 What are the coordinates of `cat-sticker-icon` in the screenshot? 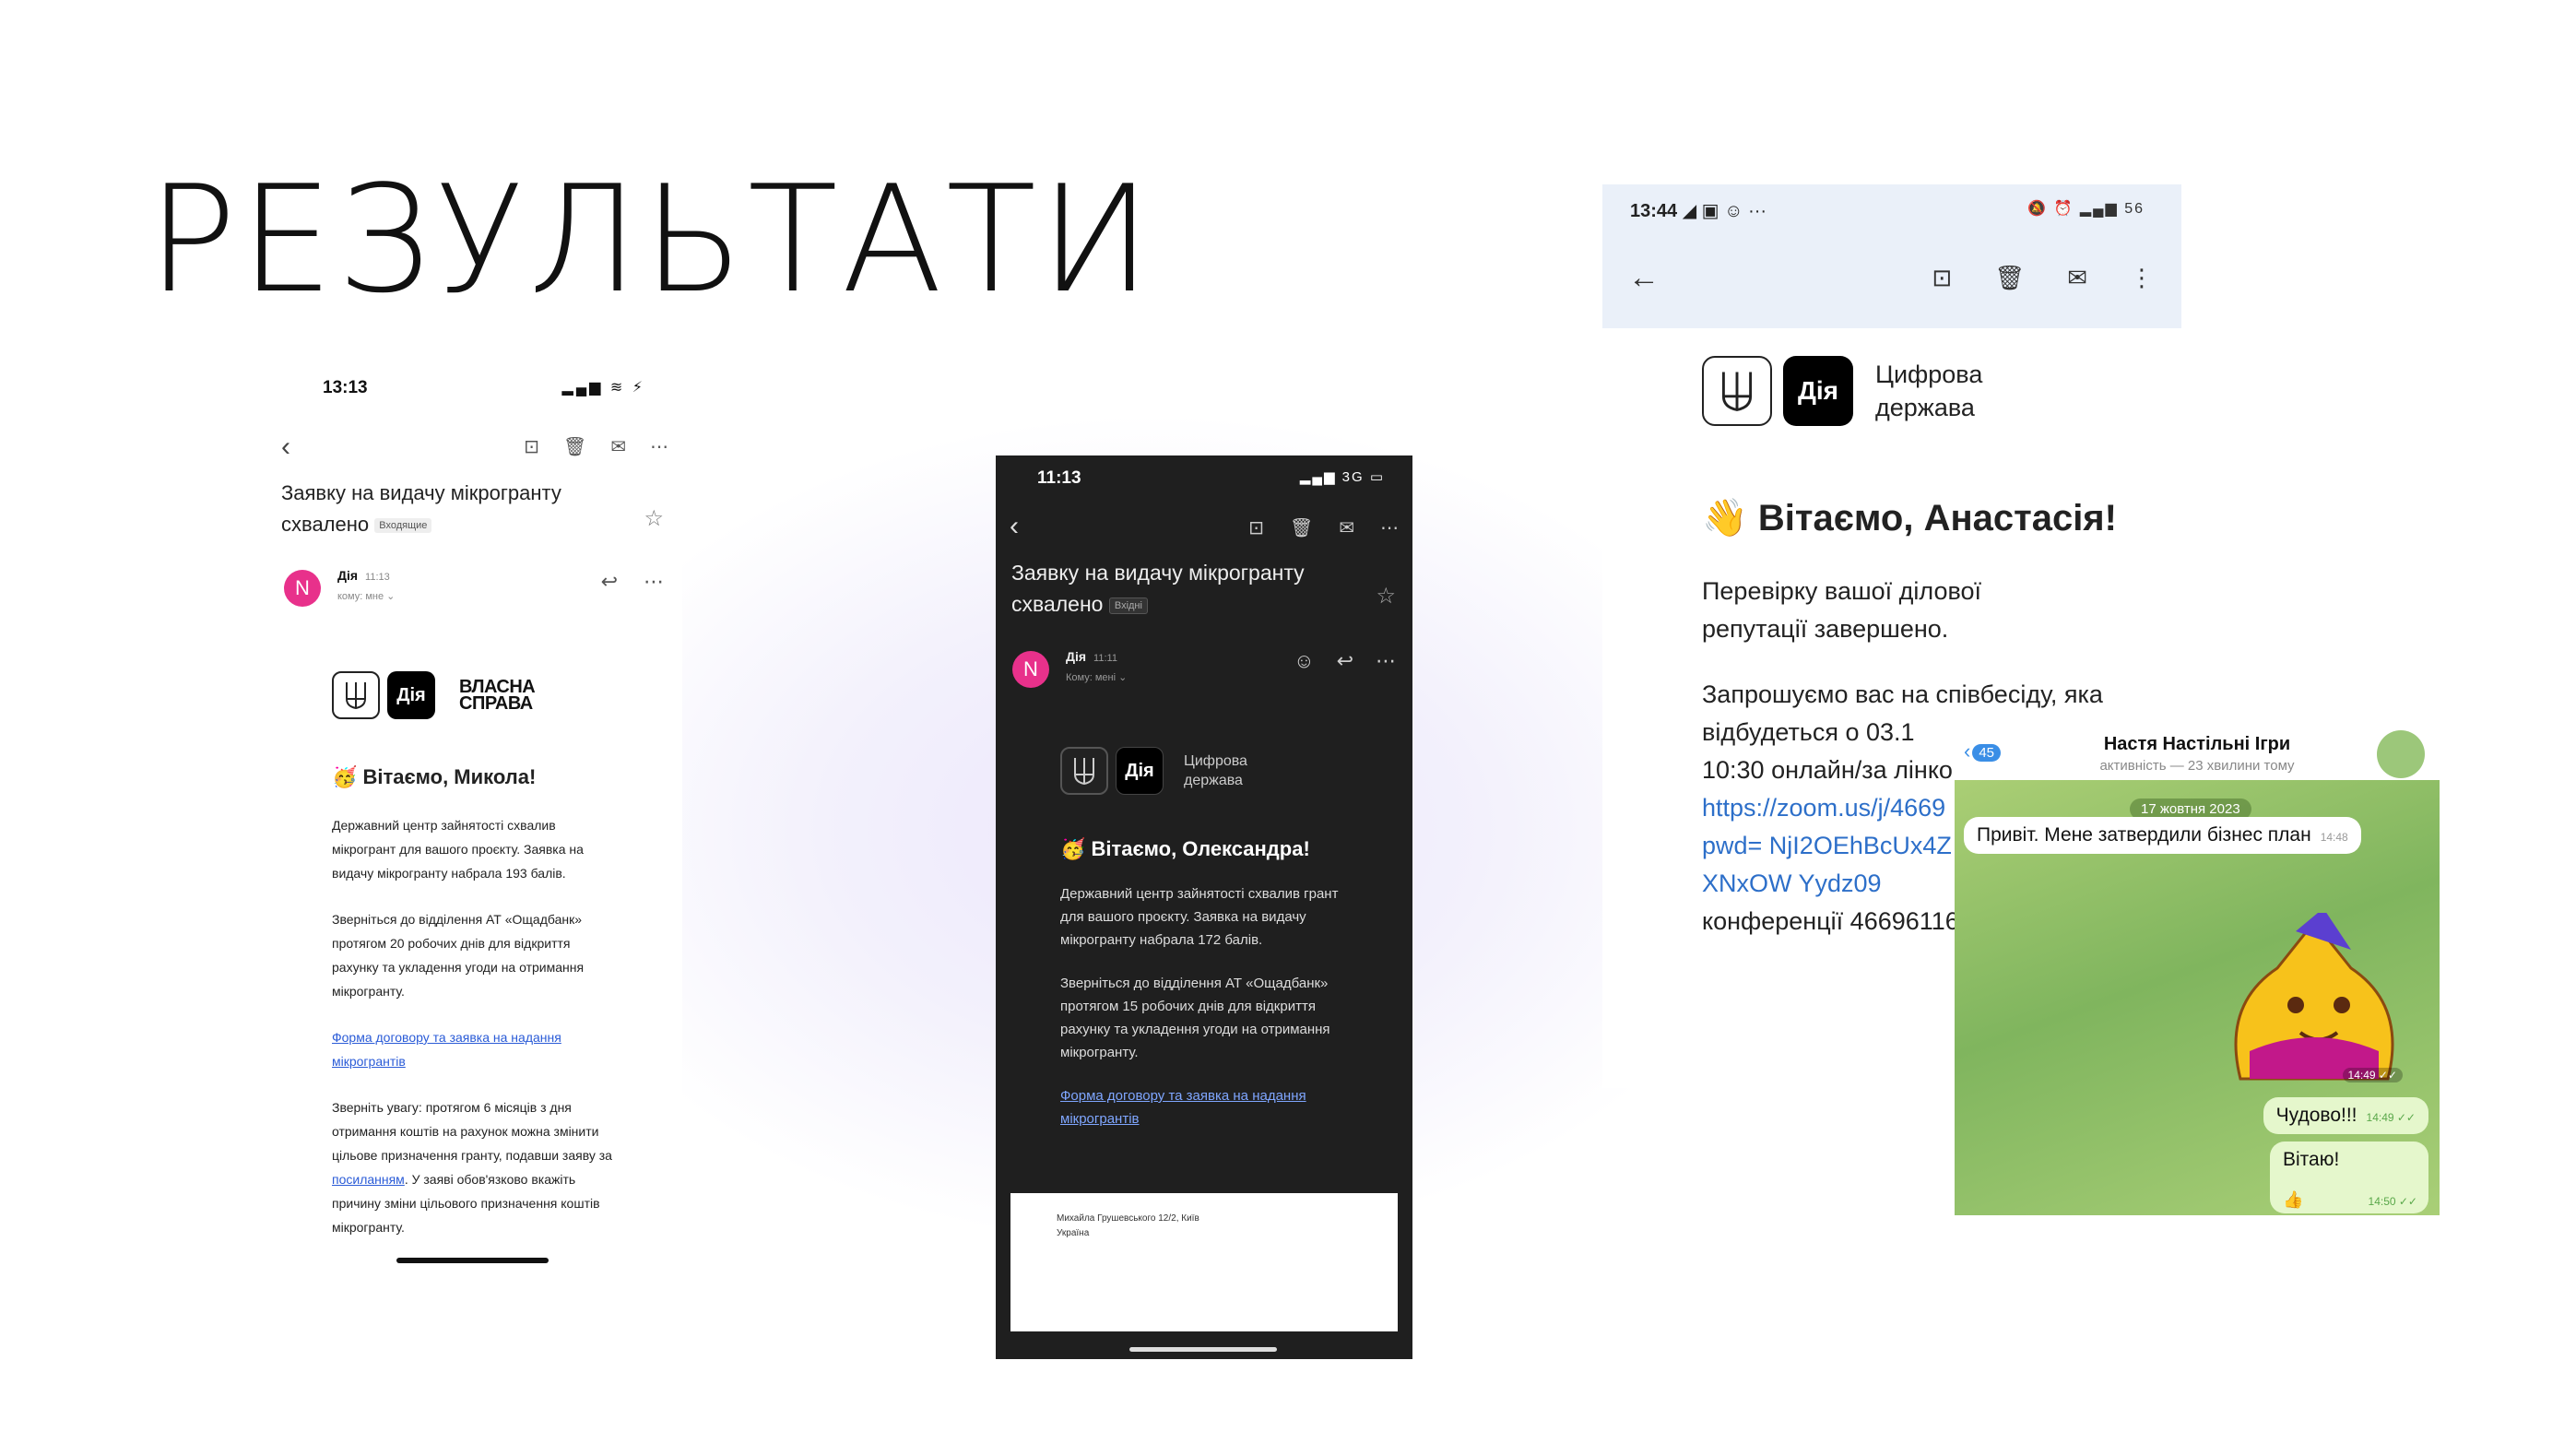 It's located at (2314, 997).